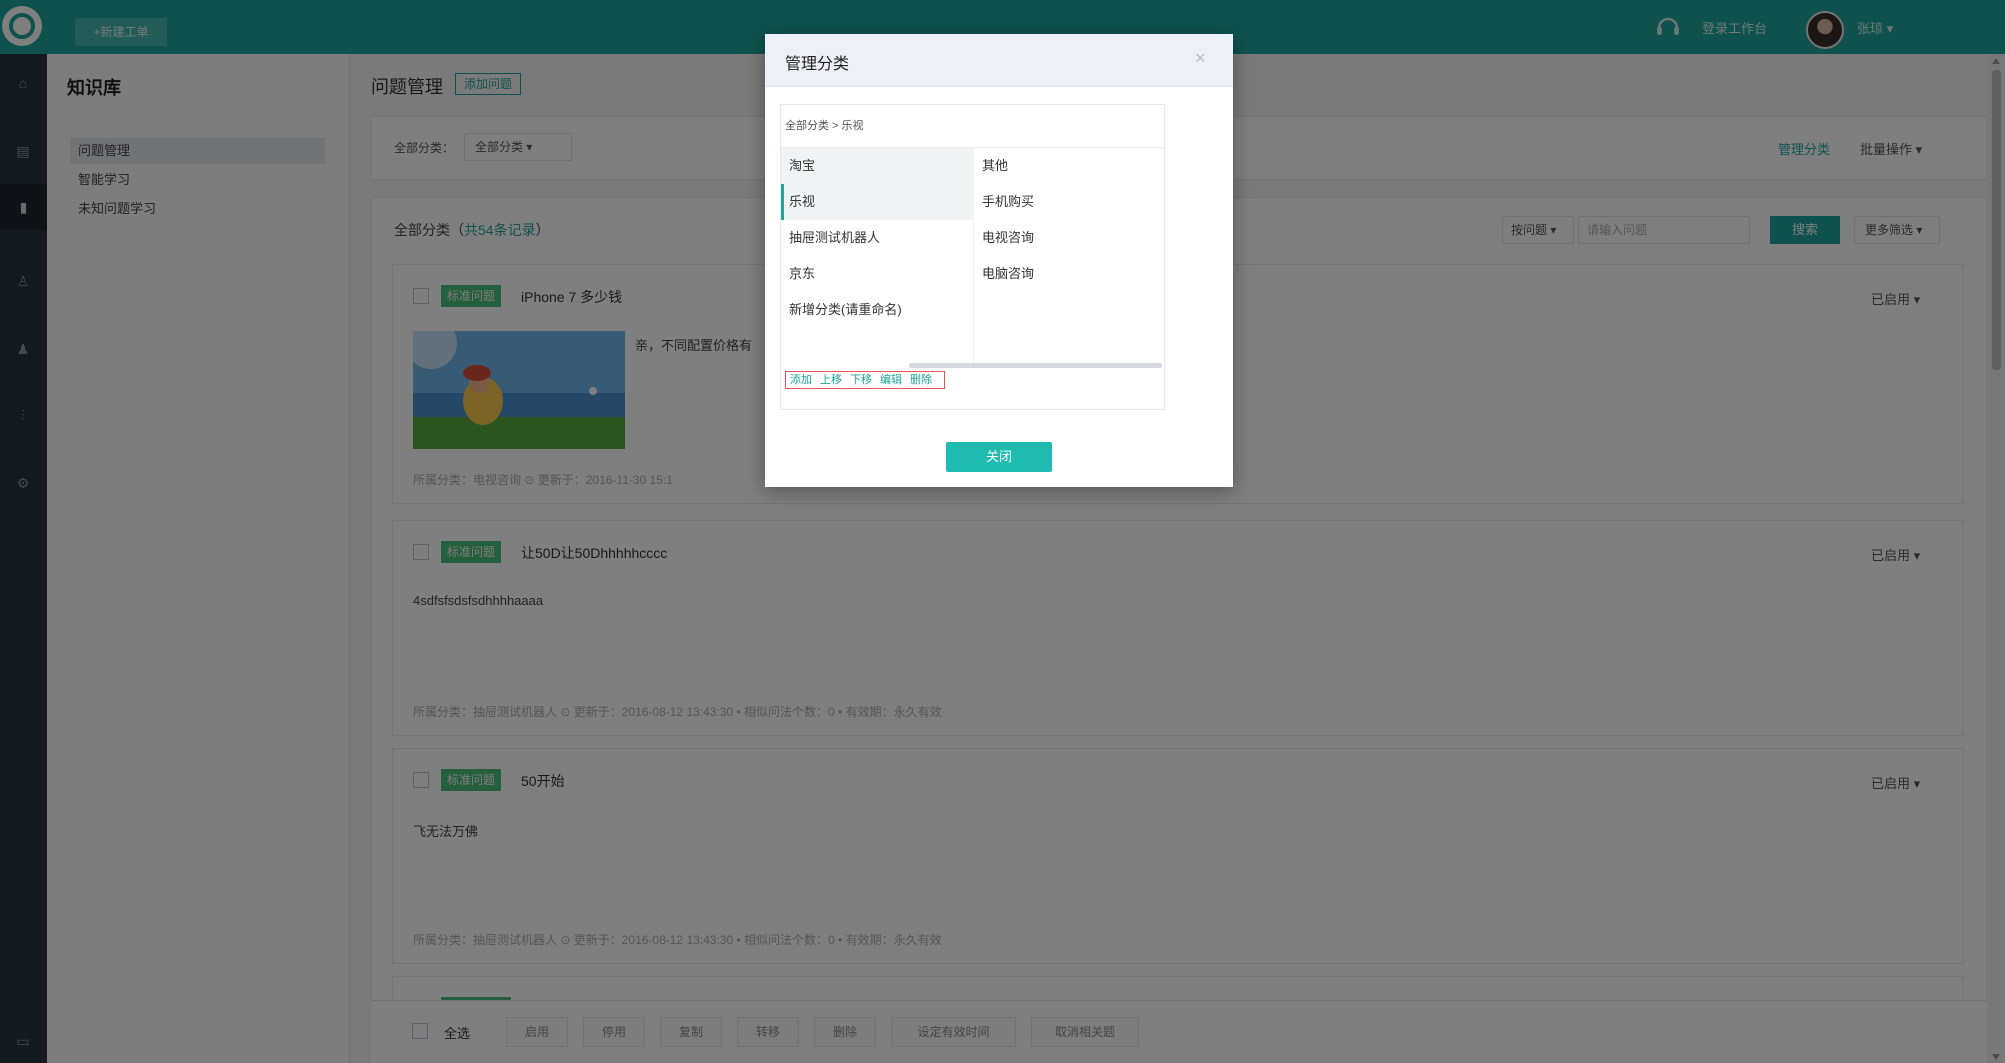 This screenshot has width=2005, height=1063. Describe the element at coordinates (999, 457) in the screenshot. I see `close-dialog-button: 关闭` at that location.